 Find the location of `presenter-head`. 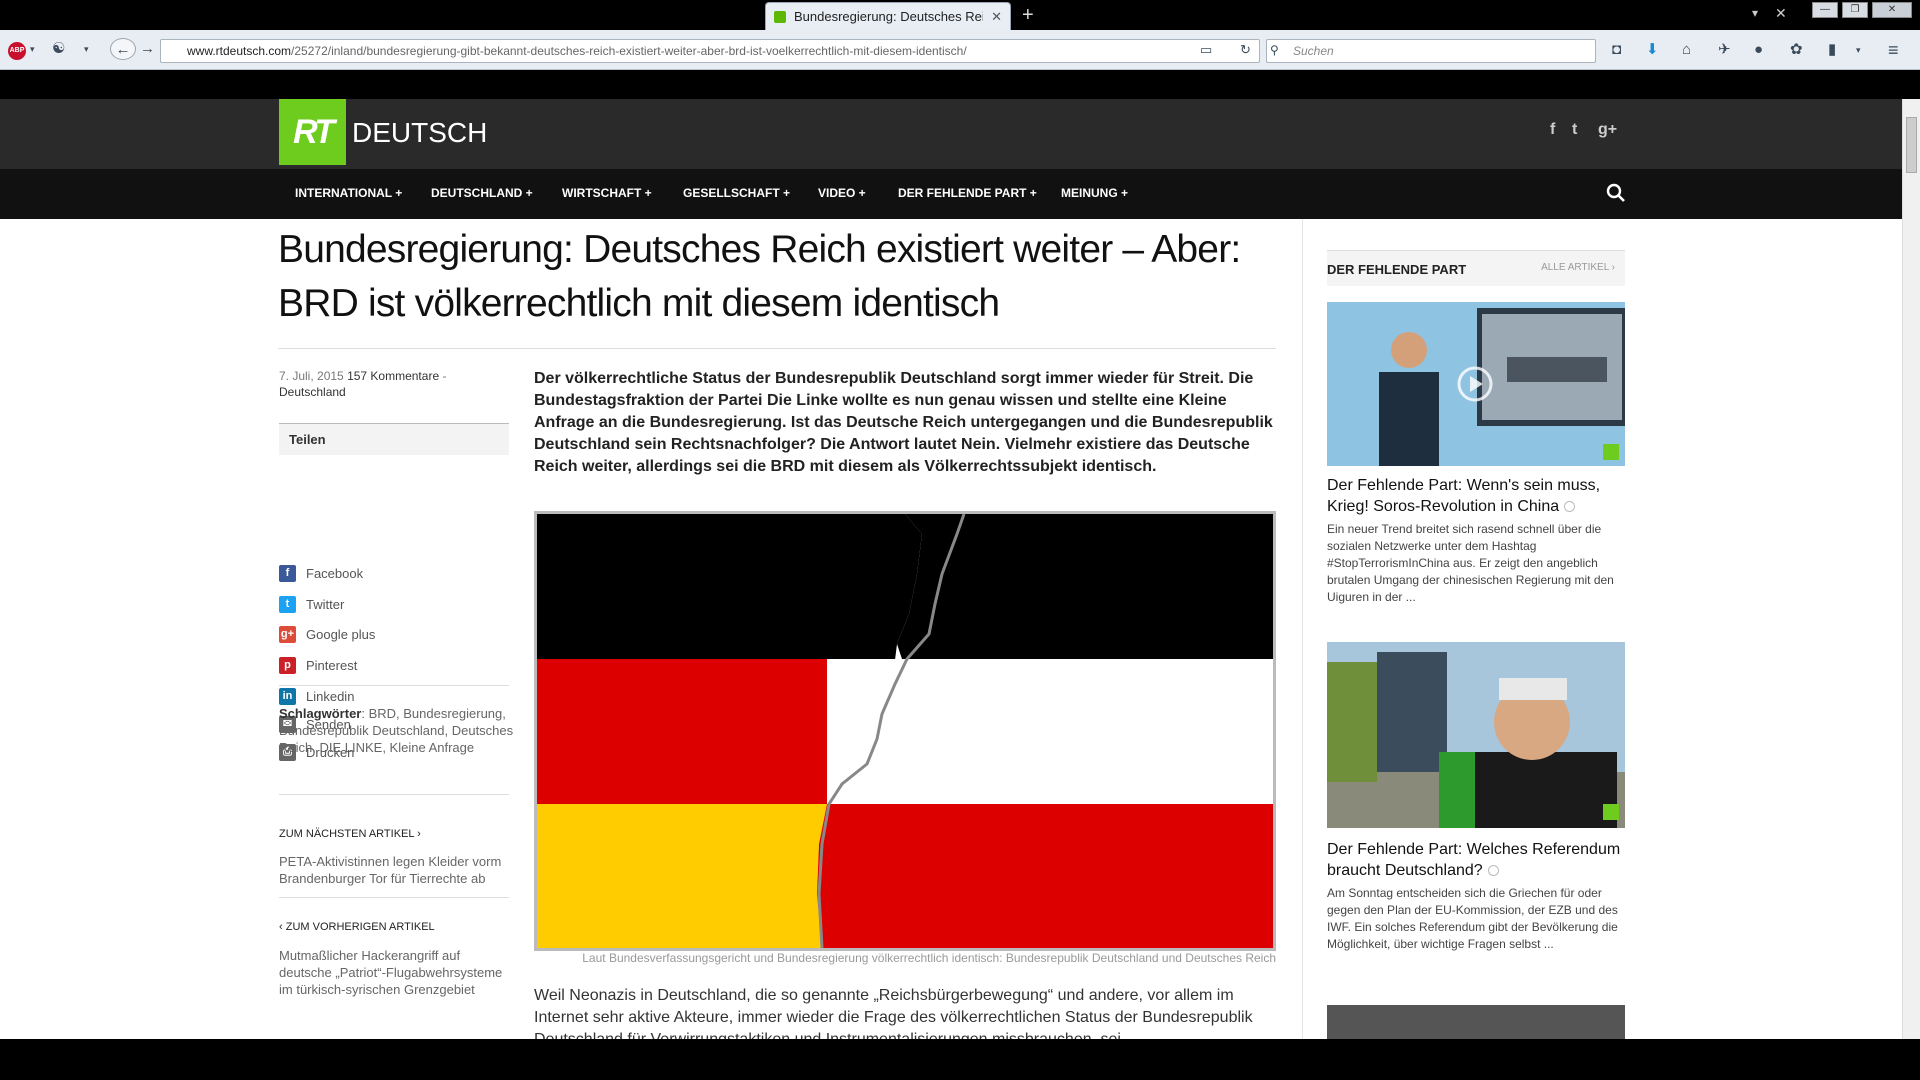

presenter-head is located at coordinates (1409, 350).